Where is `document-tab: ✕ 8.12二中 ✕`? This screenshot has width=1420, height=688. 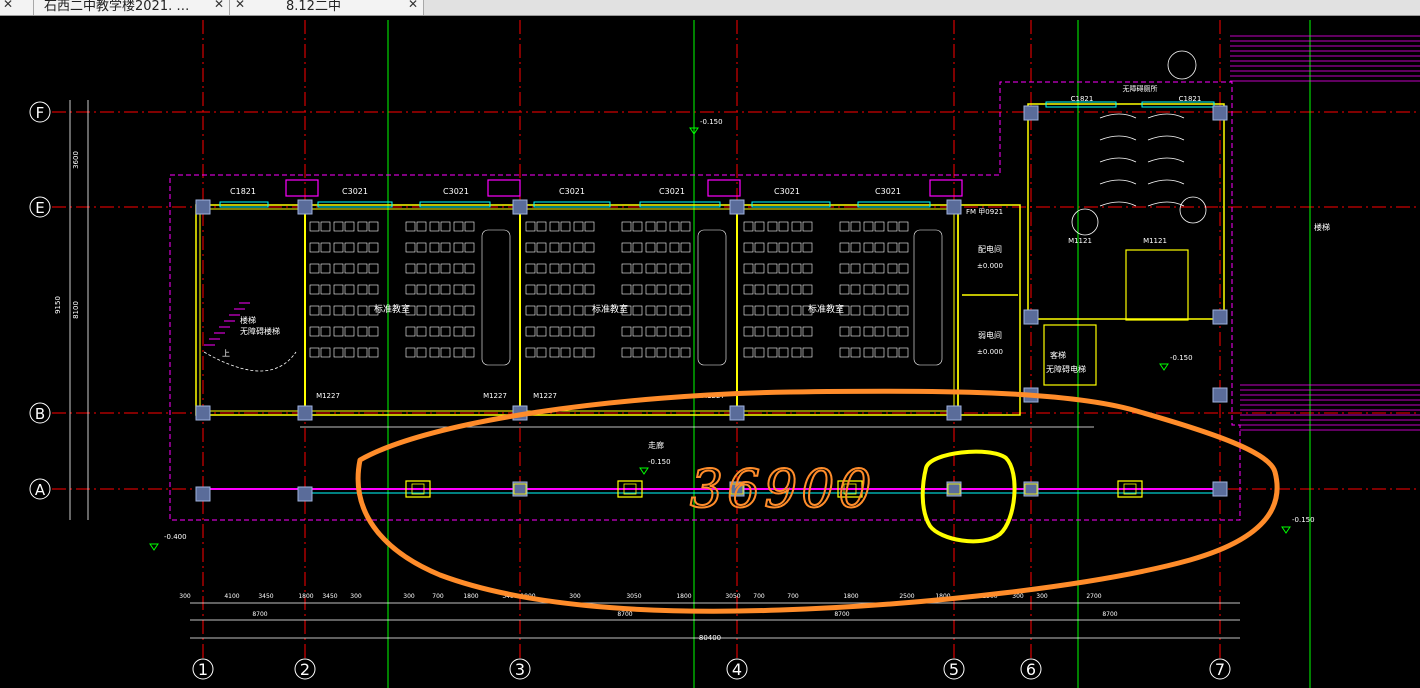 document-tab: ✕ 8.12二中 ✕ is located at coordinates (327, 7).